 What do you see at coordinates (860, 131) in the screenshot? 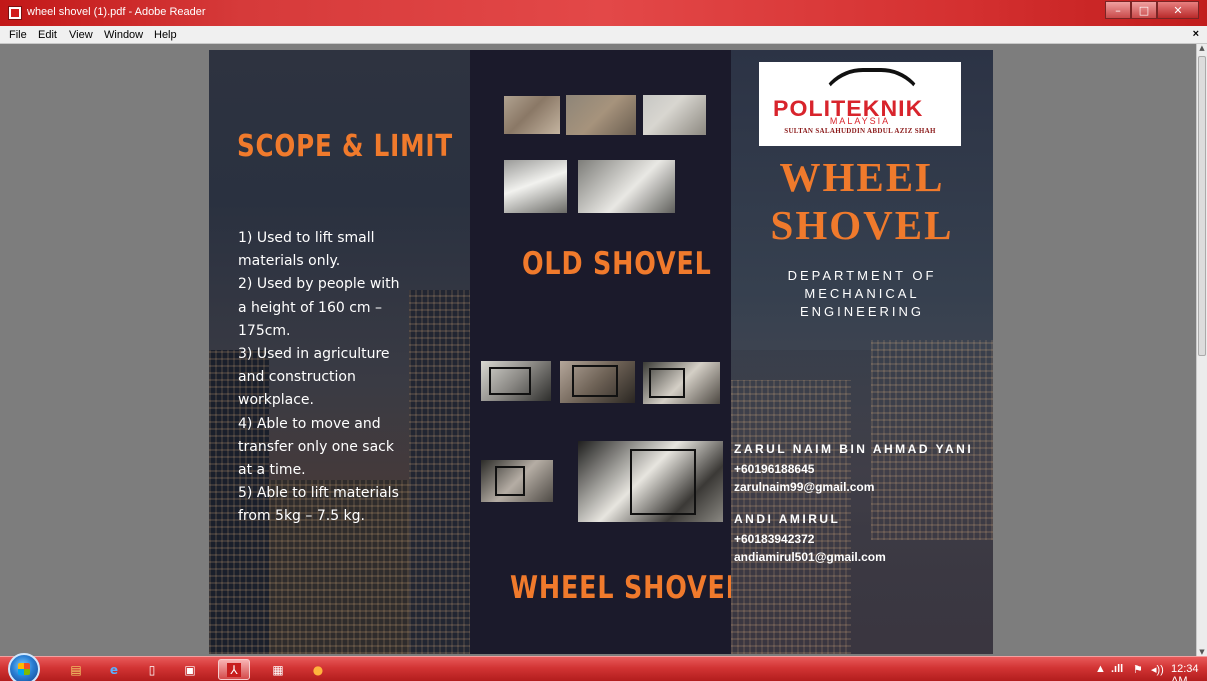
I see `logo-institution: SULTAN SALAHUDDIN ABDUL AZIZ SHAH` at bounding box center [860, 131].